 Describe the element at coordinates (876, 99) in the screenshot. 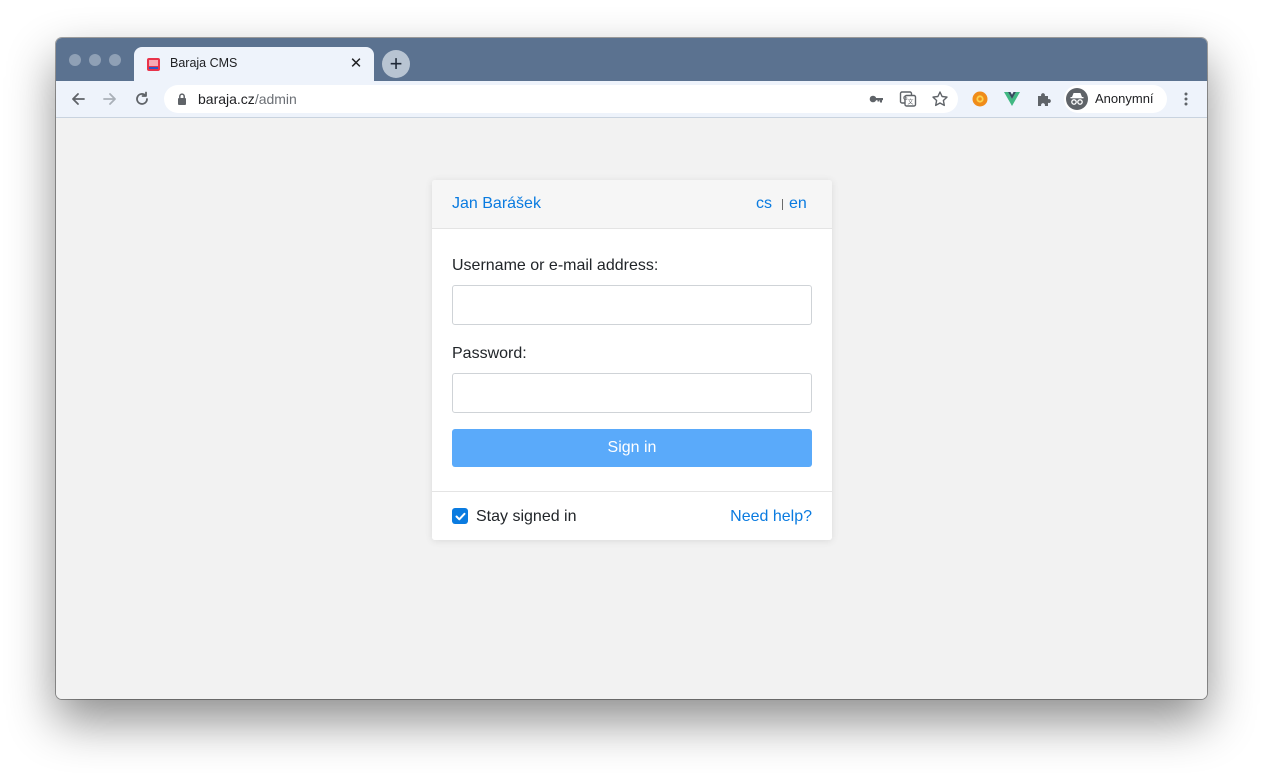

I see `key-icon` at that location.